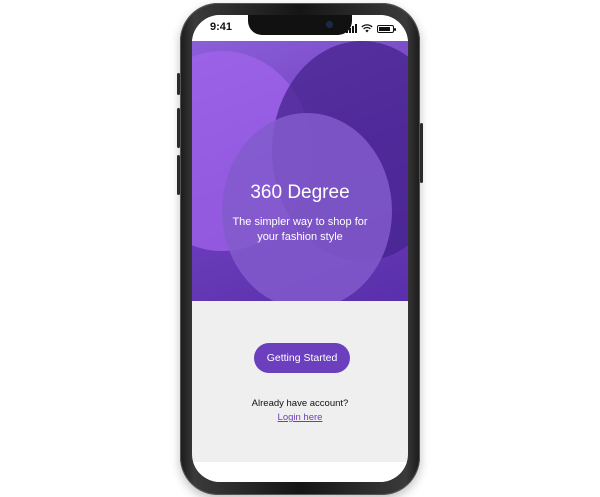  Describe the element at coordinates (300, 192) in the screenshot. I see `app-title: 360 Degree` at that location.